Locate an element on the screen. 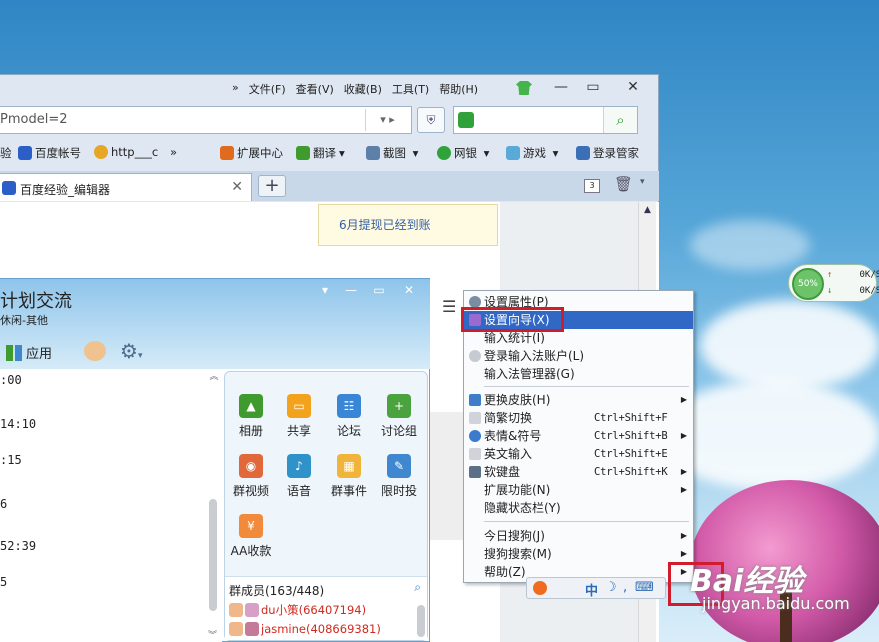  screenshot-icon is located at coordinates (373, 153).